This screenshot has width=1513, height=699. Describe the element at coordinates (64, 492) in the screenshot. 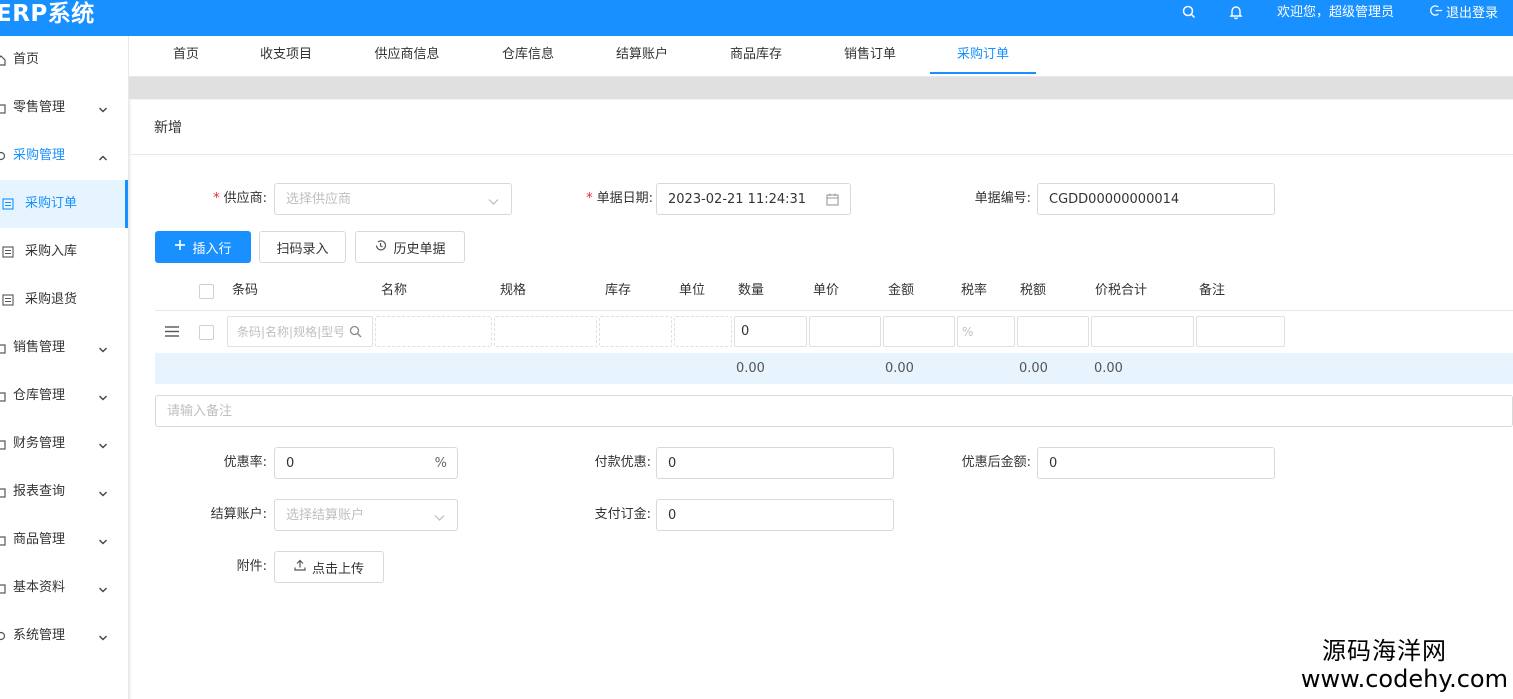

I see `sidebar-item-reports: 报表查询` at that location.